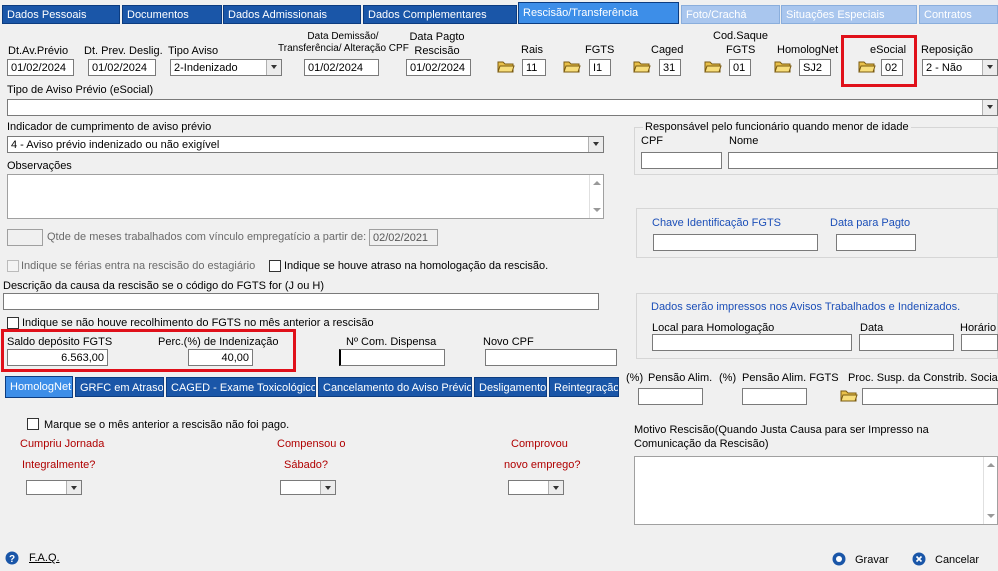  Describe the element at coordinates (119, 387) in the screenshot. I see `tab-grfc-atraso: GRFC em Atraso` at that location.